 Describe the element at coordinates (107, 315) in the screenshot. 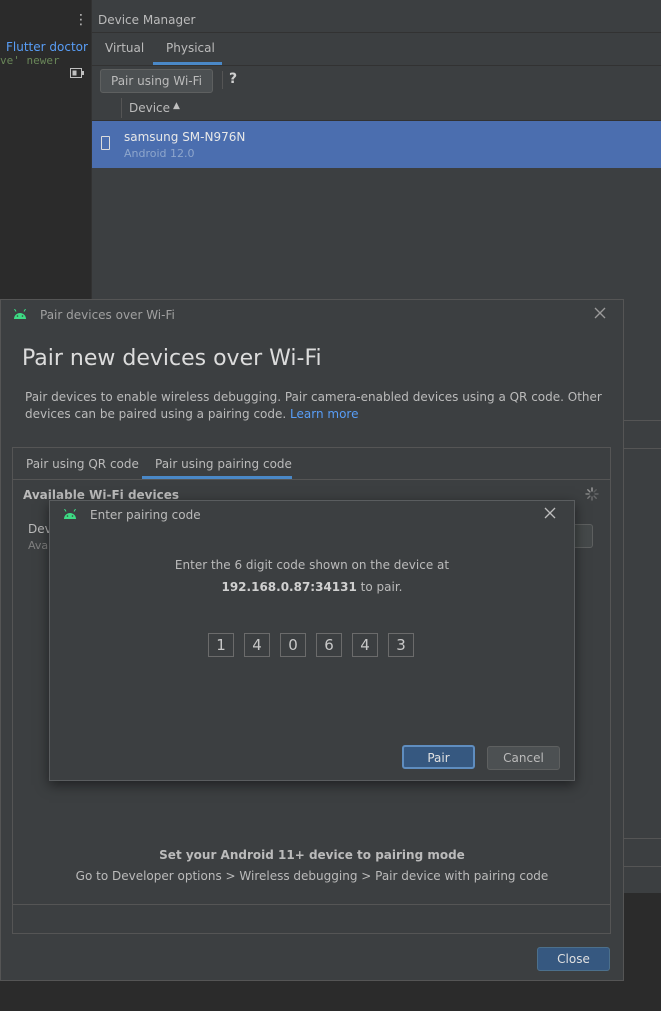

I see `dialog-window-title: Pair devices over Wi-Fi` at that location.